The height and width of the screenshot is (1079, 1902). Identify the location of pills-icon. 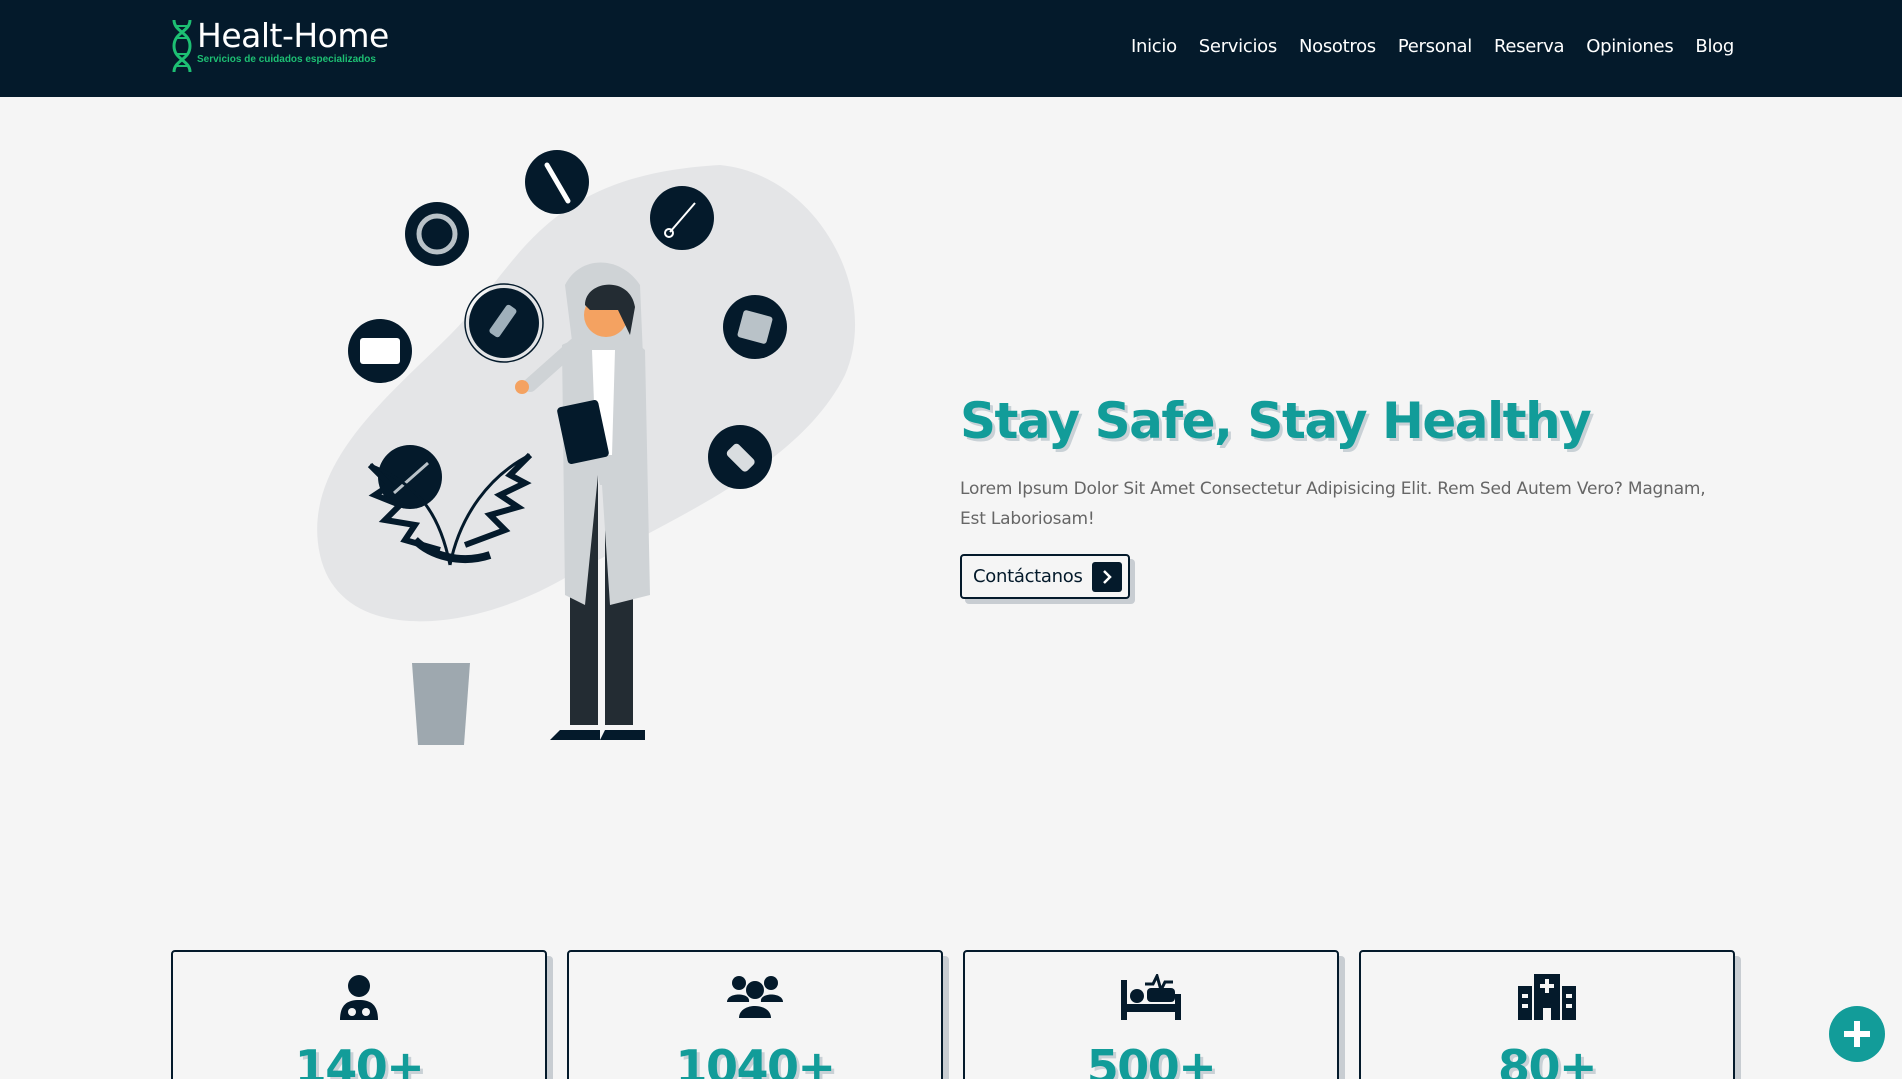
(740, 457).